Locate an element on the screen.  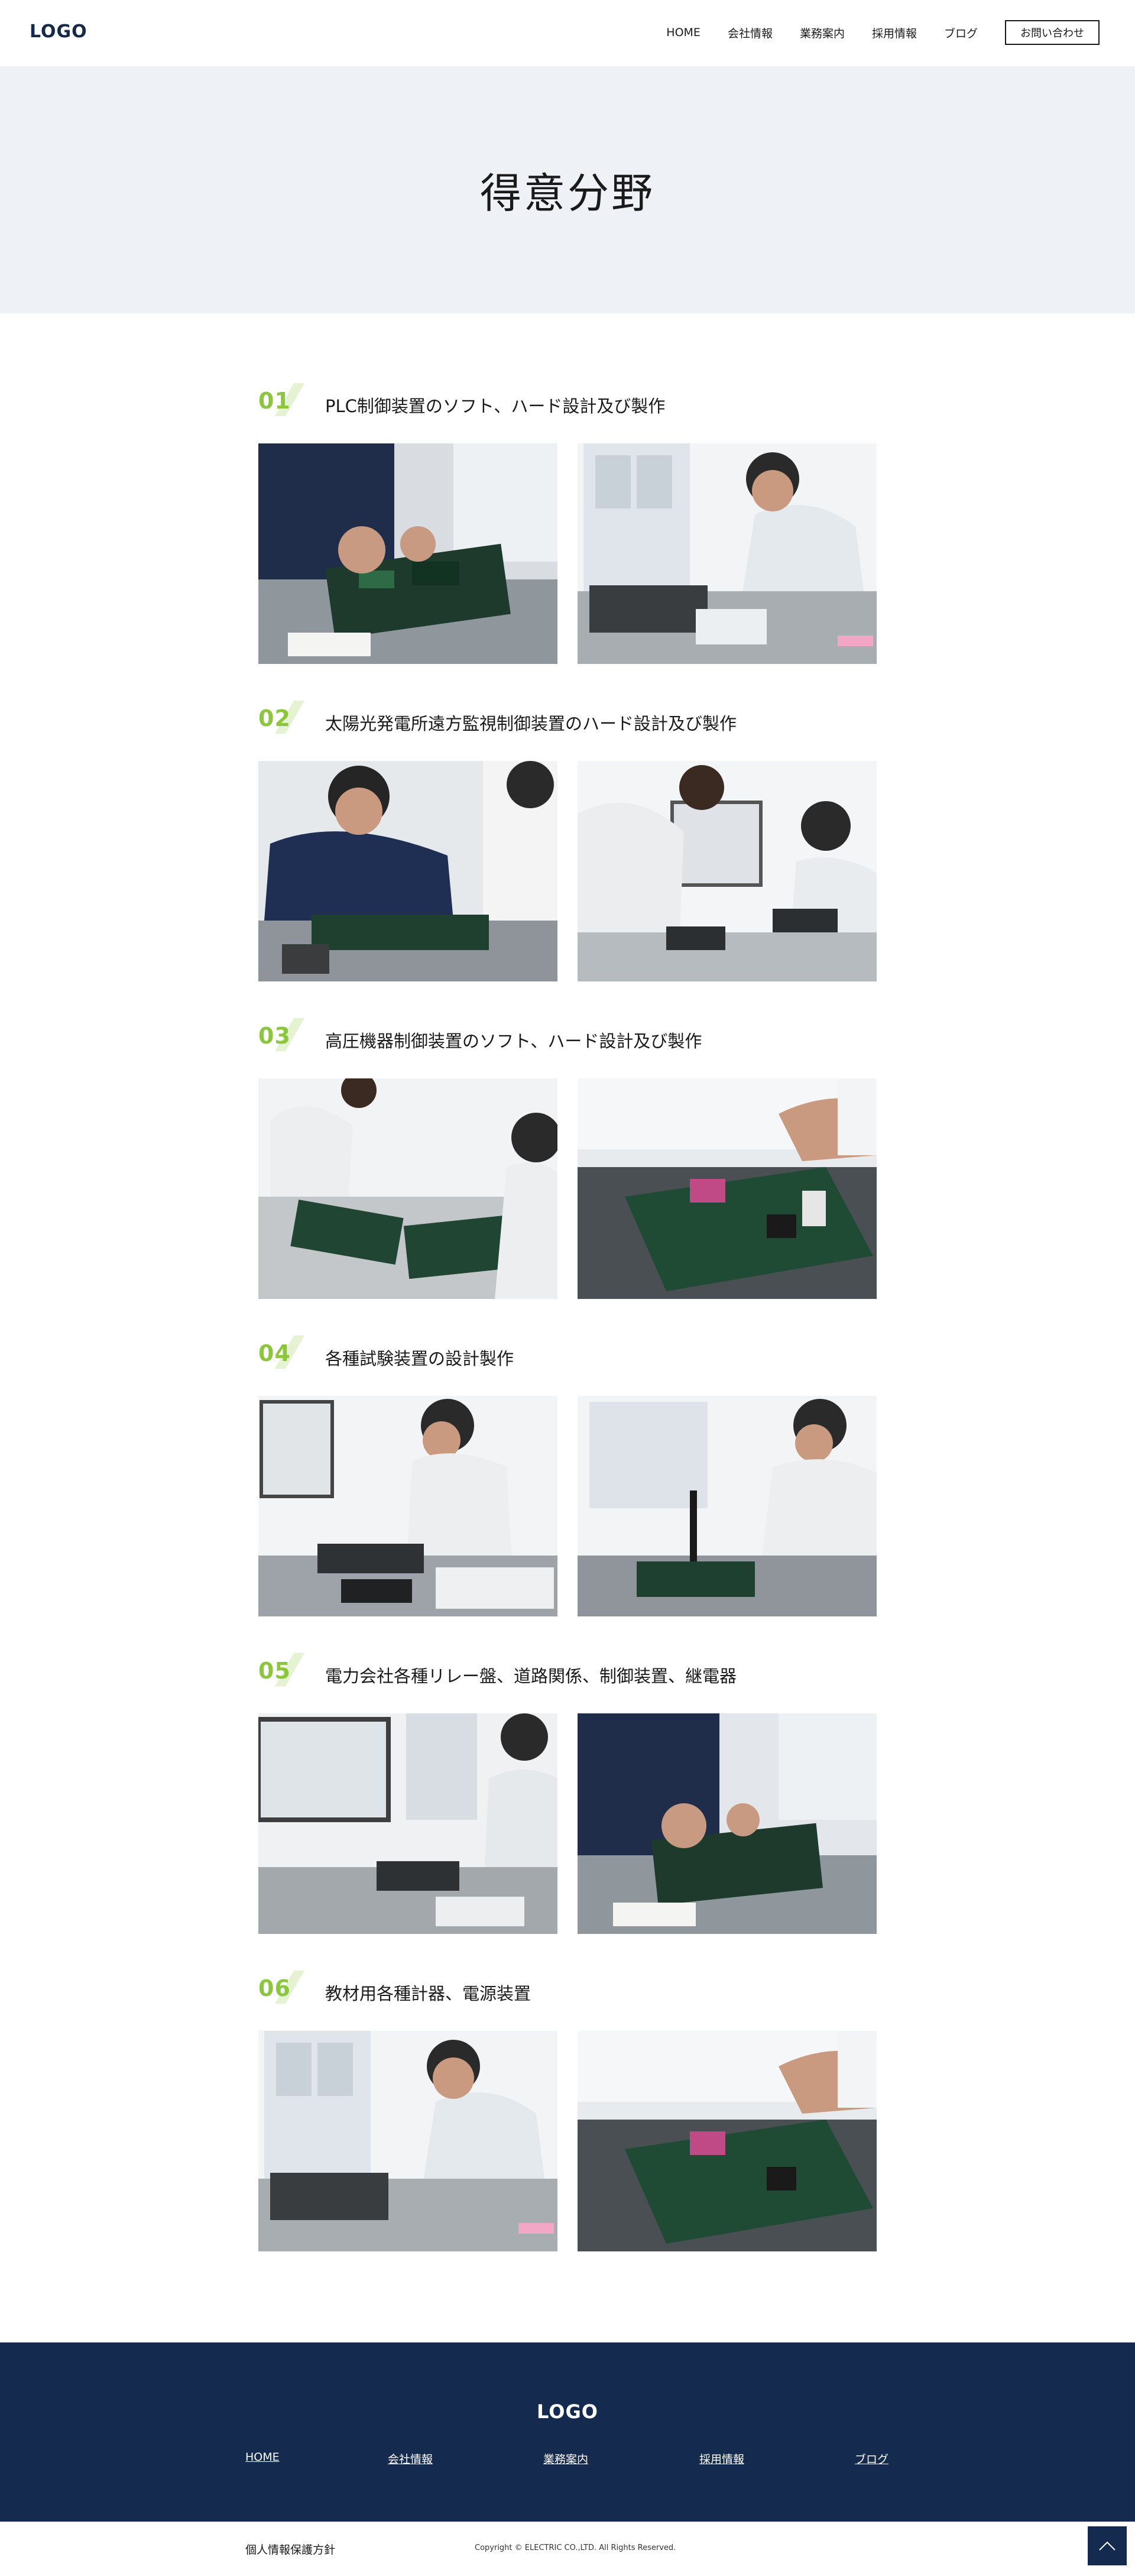
specialty-heading: 02 太陽光発電所遠方監視制御装置のハード設計及び製作 is located at coordinates (567, 719).